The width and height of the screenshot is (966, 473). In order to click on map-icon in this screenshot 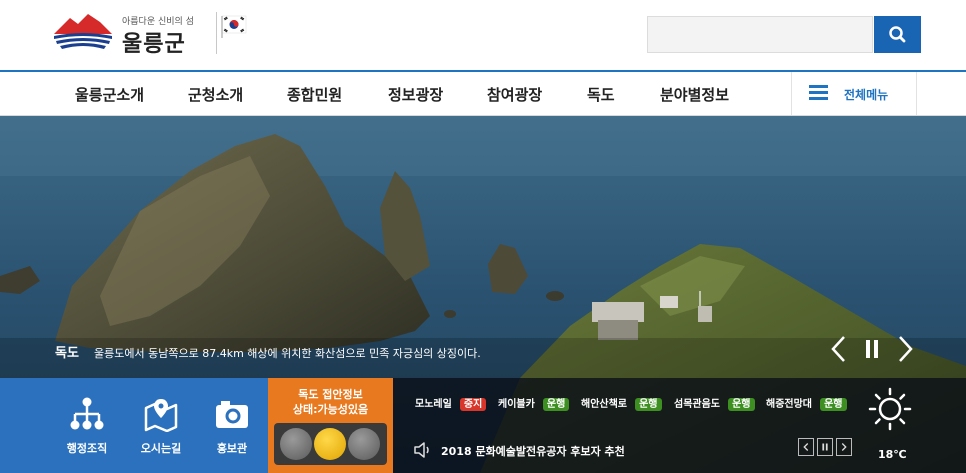, I will do `click(161, 415)`.